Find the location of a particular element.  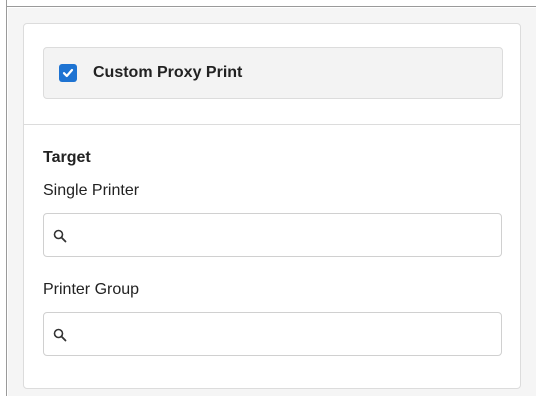

target-section-title: Target is located at coordinates (67, 157).